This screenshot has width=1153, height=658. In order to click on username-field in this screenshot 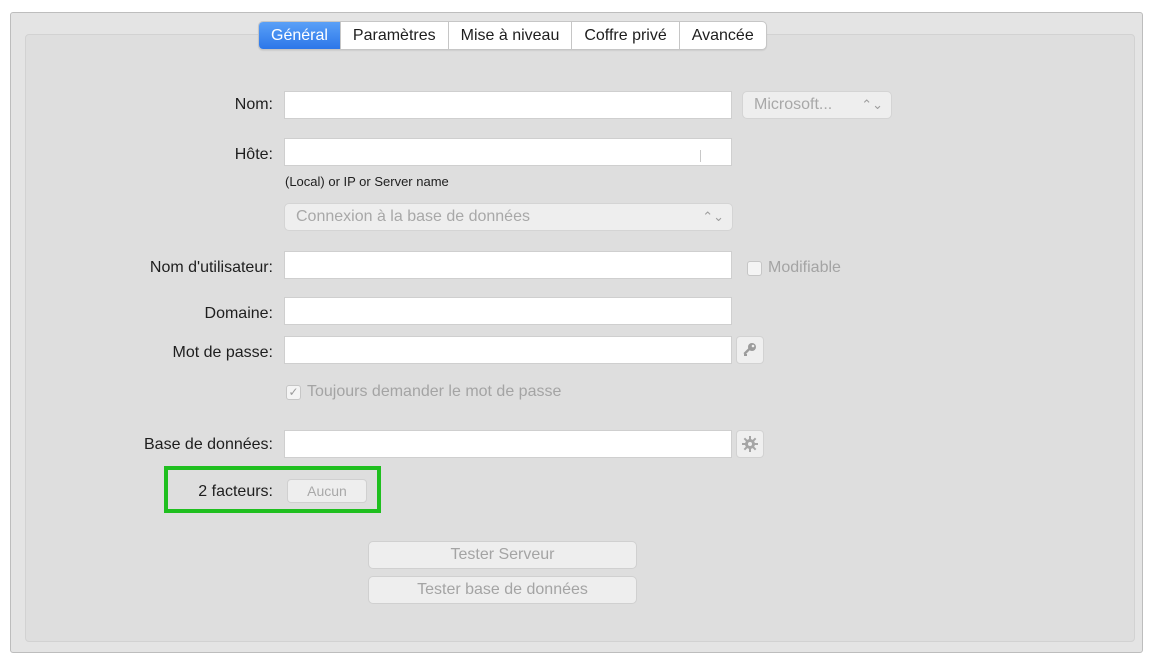, I will do `click(508, 265)`.